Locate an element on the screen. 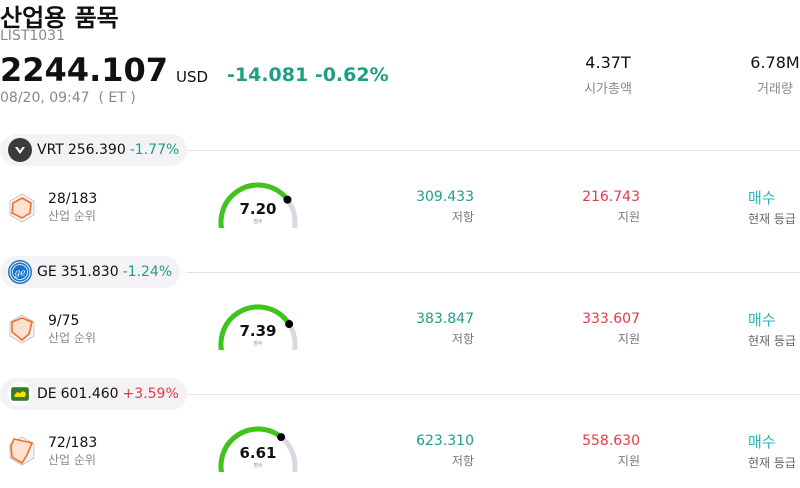 The width and height of the screenshot is (800, 488). resistance-value: 383.847 is located at coordinates (445, 319).